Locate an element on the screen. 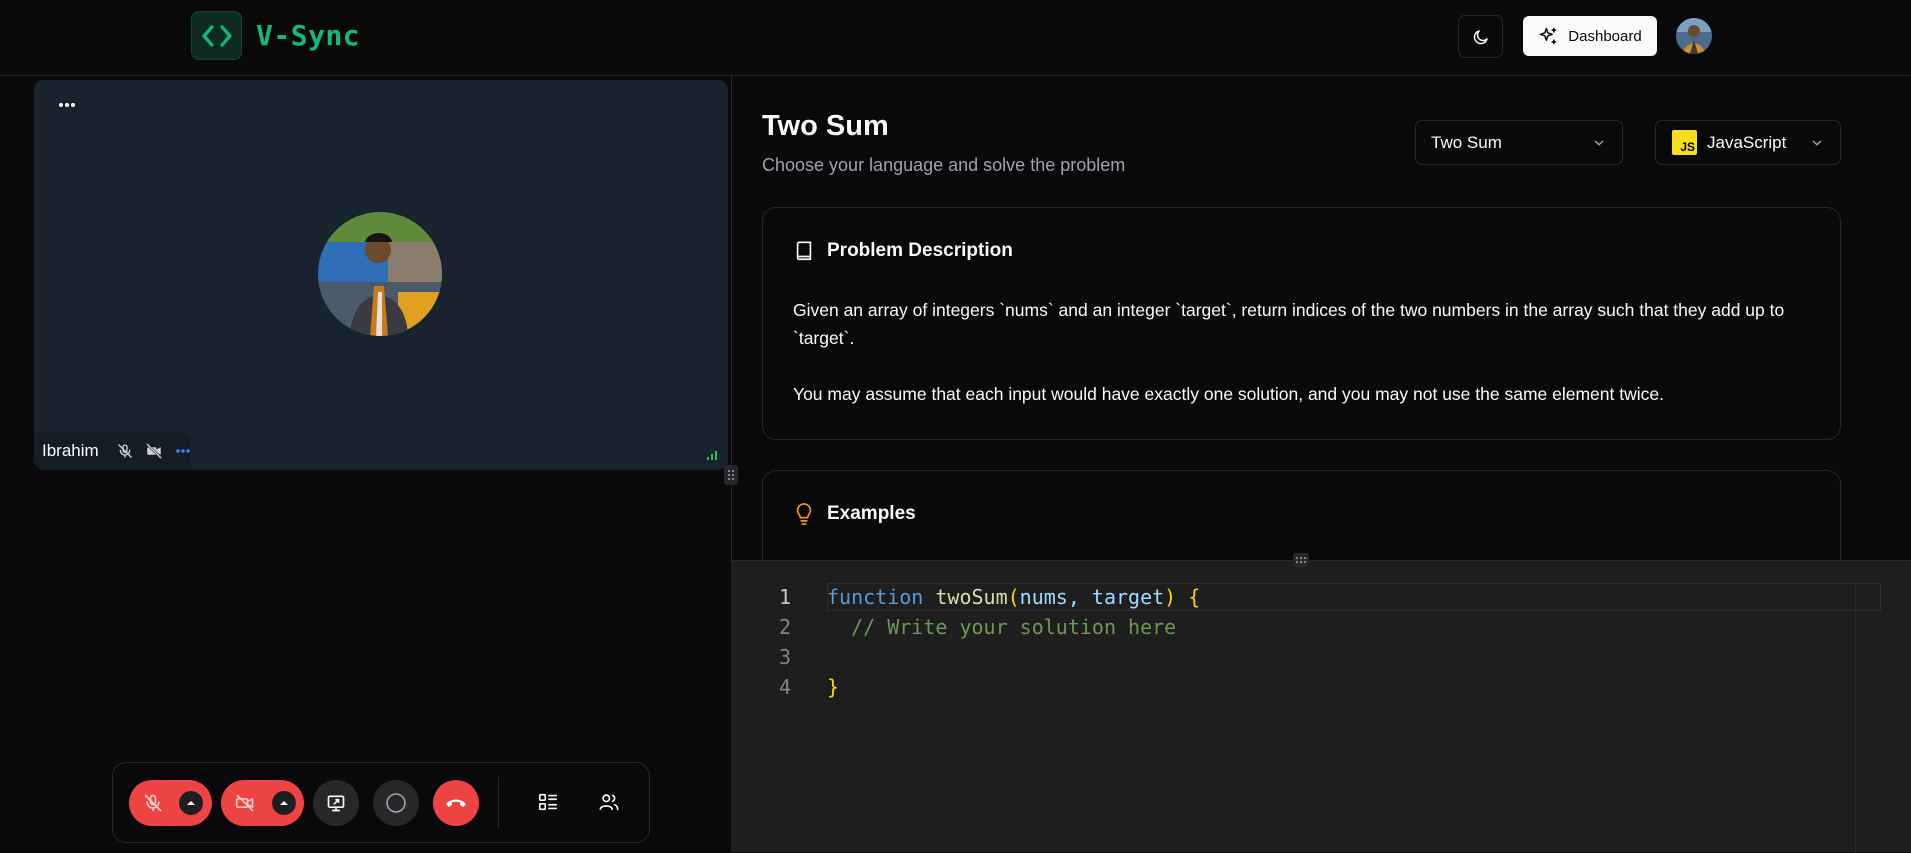 The image size is (1911, 853). problem-description-header: Problem Description is located at coordinates (903, 251).